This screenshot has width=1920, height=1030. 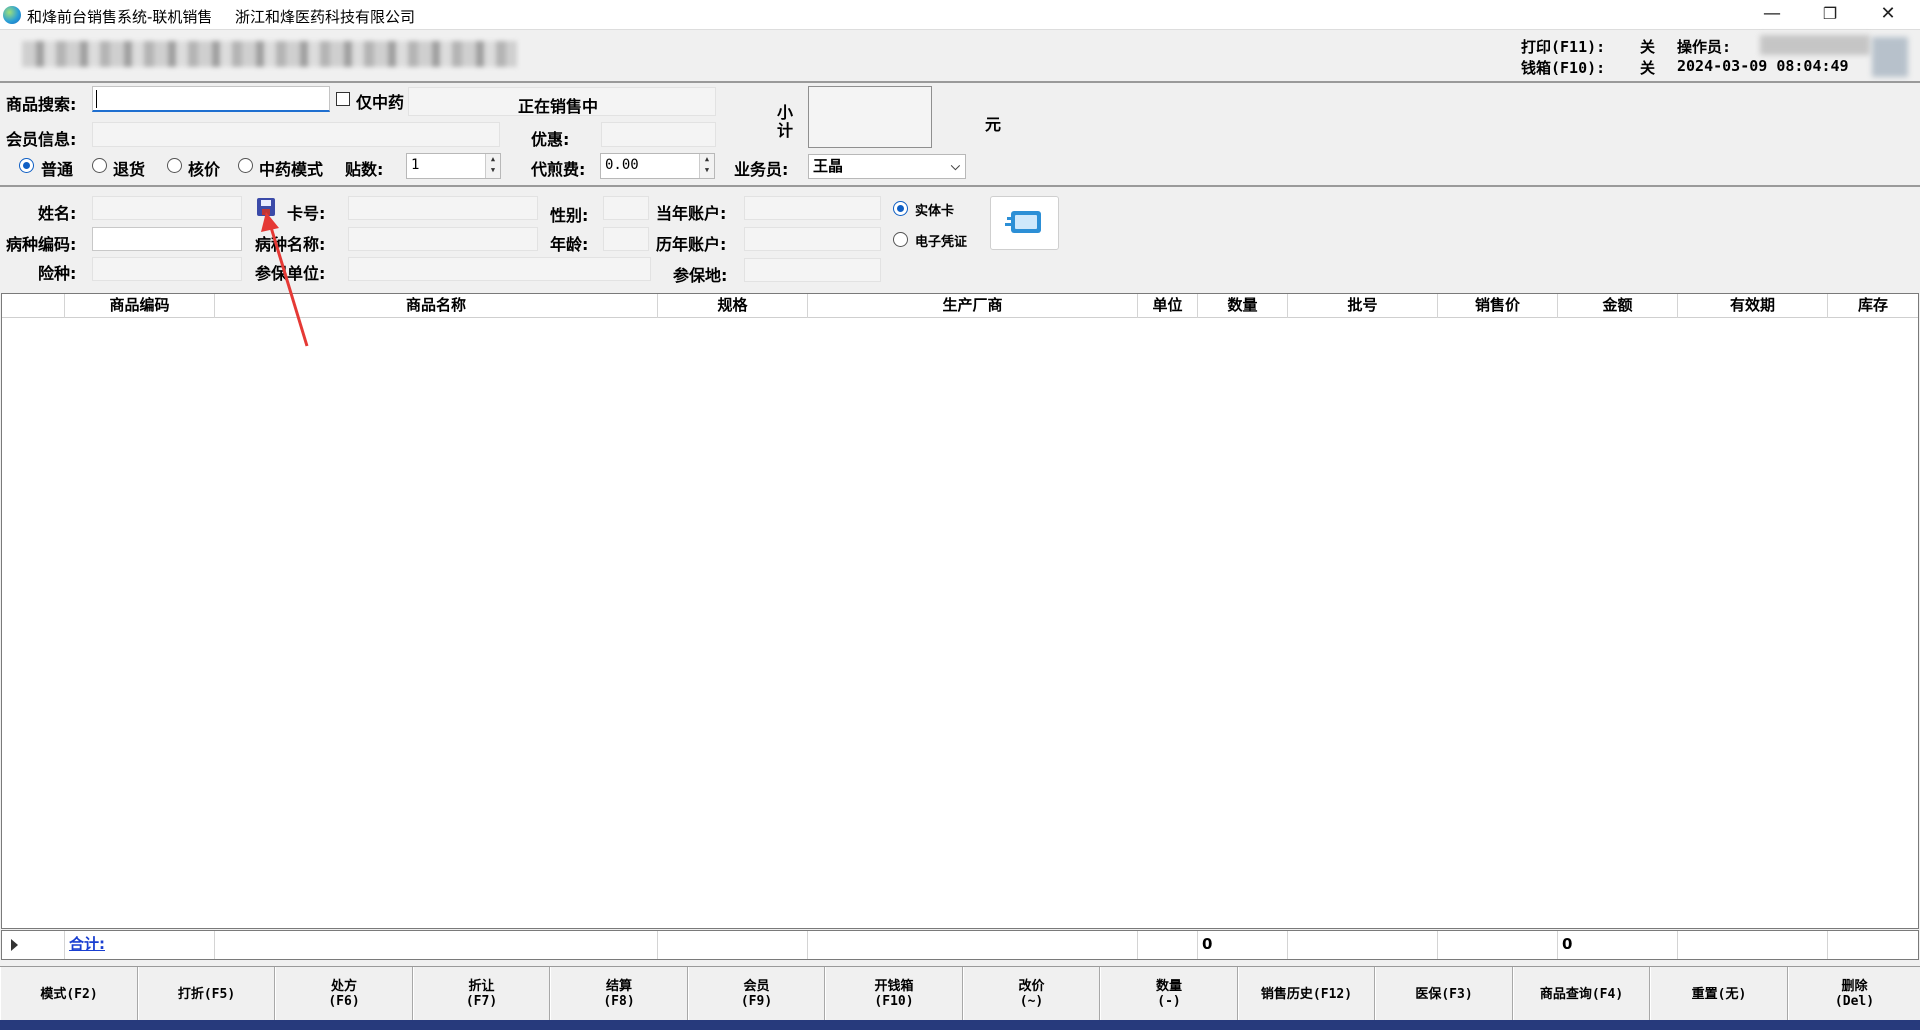 I want to click on e-voucher-label: 电子凭证, so click(x=941, y=242).